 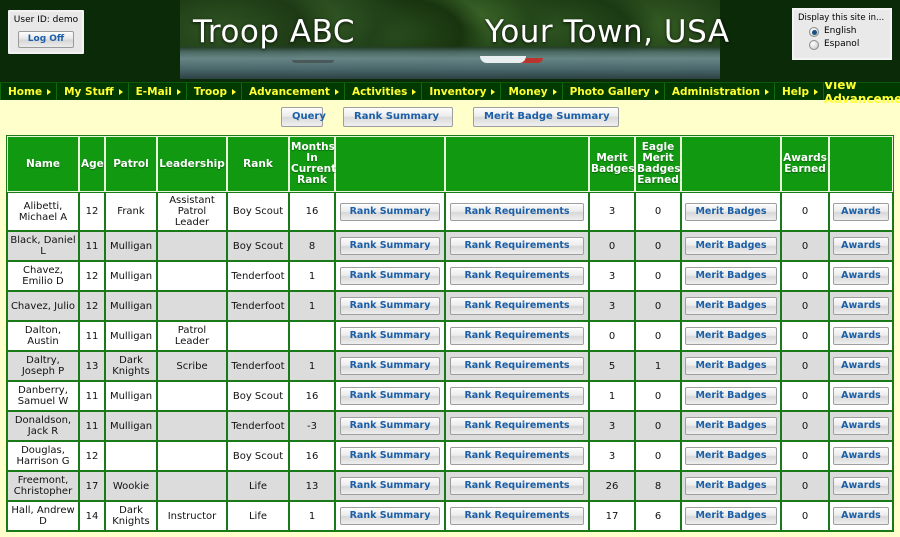 What do you see at coordinates (805, 164) in the screenshot?
I see `column-header-awards-earned: Awards Earned` at bounding box center [805, 164].